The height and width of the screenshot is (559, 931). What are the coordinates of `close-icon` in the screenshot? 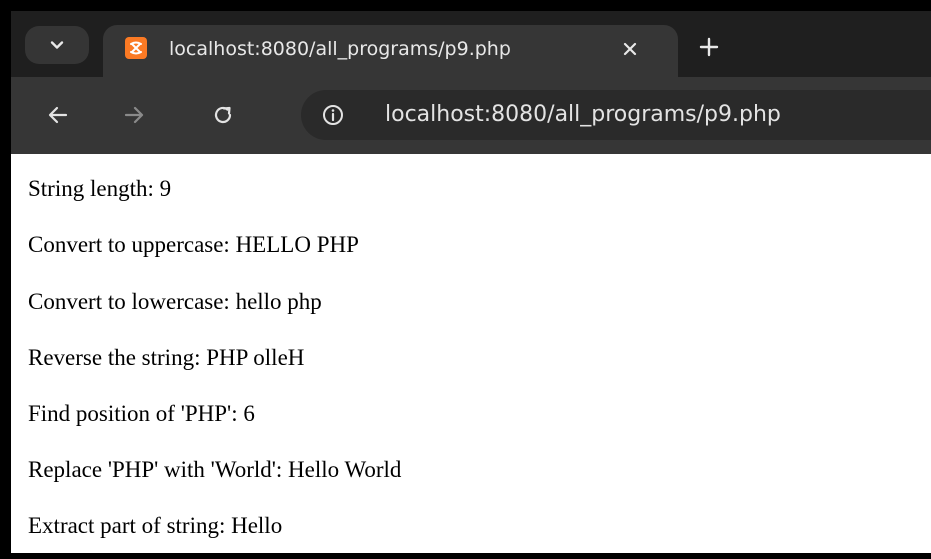 It's located at (630, 49).